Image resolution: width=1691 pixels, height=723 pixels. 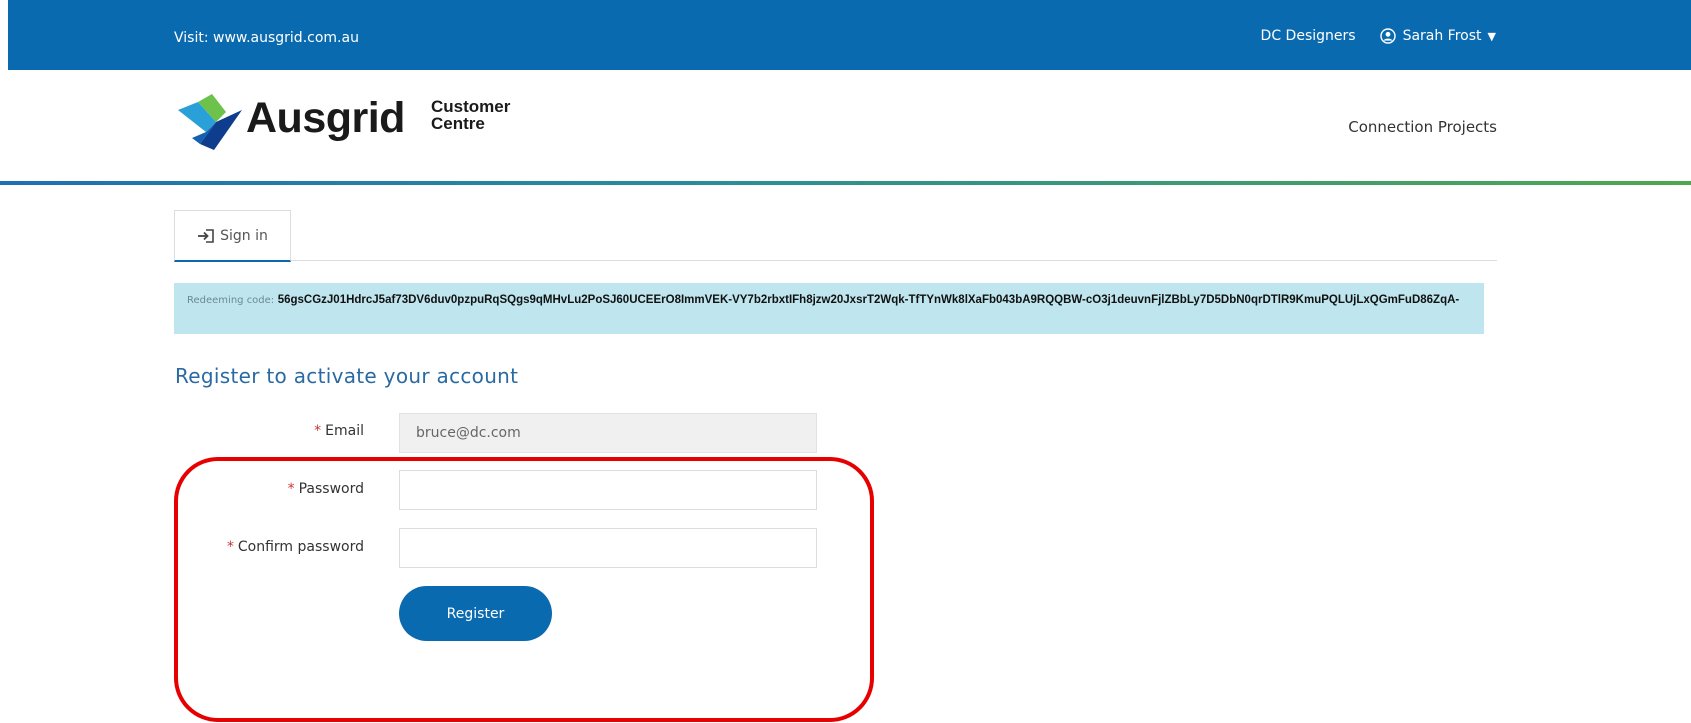 I want to click on connection-projects-link: Connection Projects, so click(x=1422, y=127).